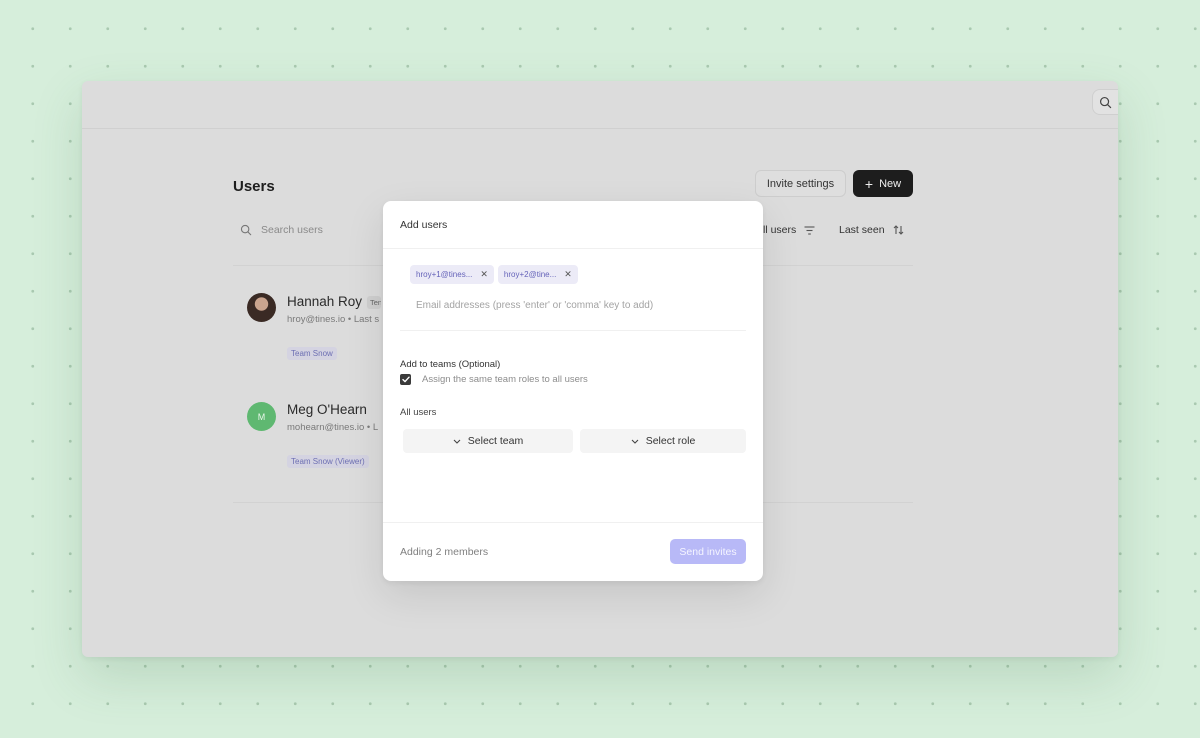 Image resolution: width=1200 pixels, height=738 pixels. I want to click on team-badge: Team Snow (Viewer), so click(328, 461).